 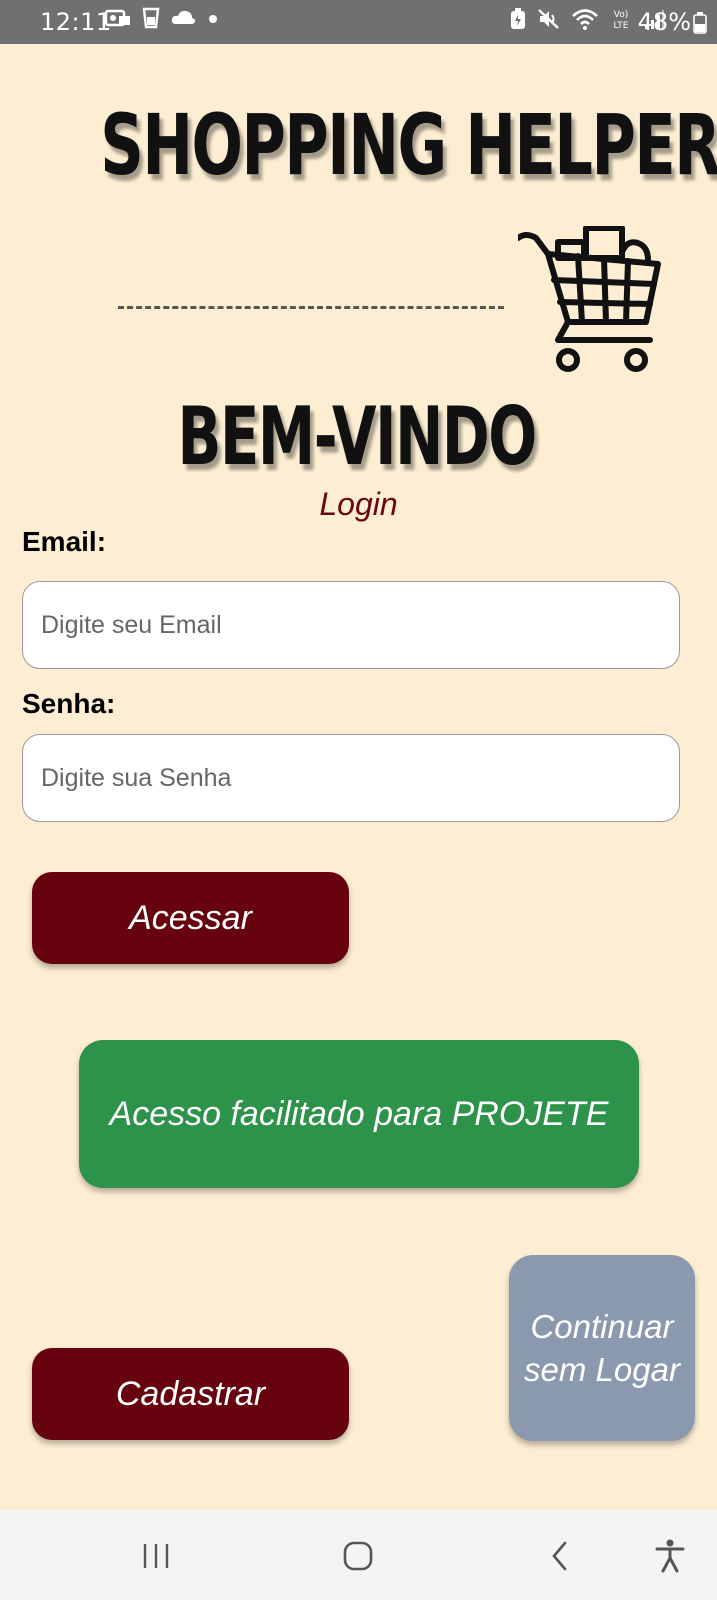 I want to click on status-time: 12:11, so click(x=76, y=22).